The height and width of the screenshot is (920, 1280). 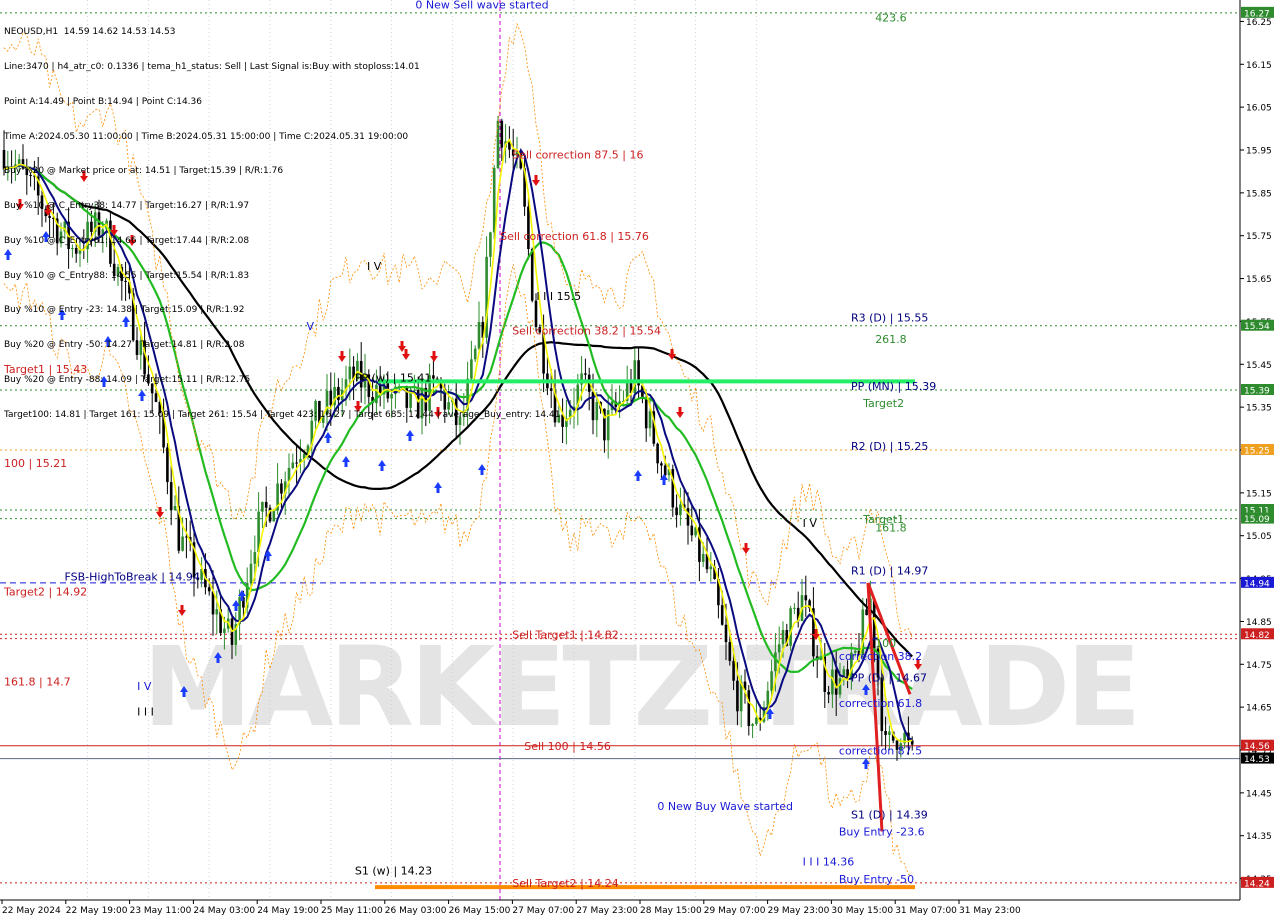 I want to click on price-tag-label: 14.94, so click(x=1257, y=584).